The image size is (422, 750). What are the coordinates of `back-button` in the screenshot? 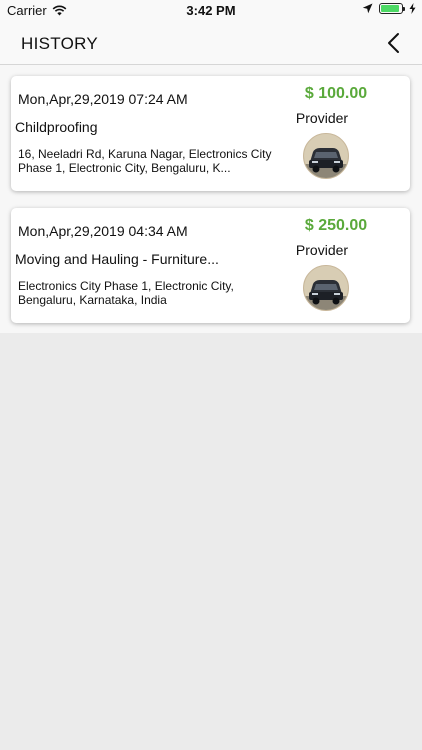 It's located at (394, 43).